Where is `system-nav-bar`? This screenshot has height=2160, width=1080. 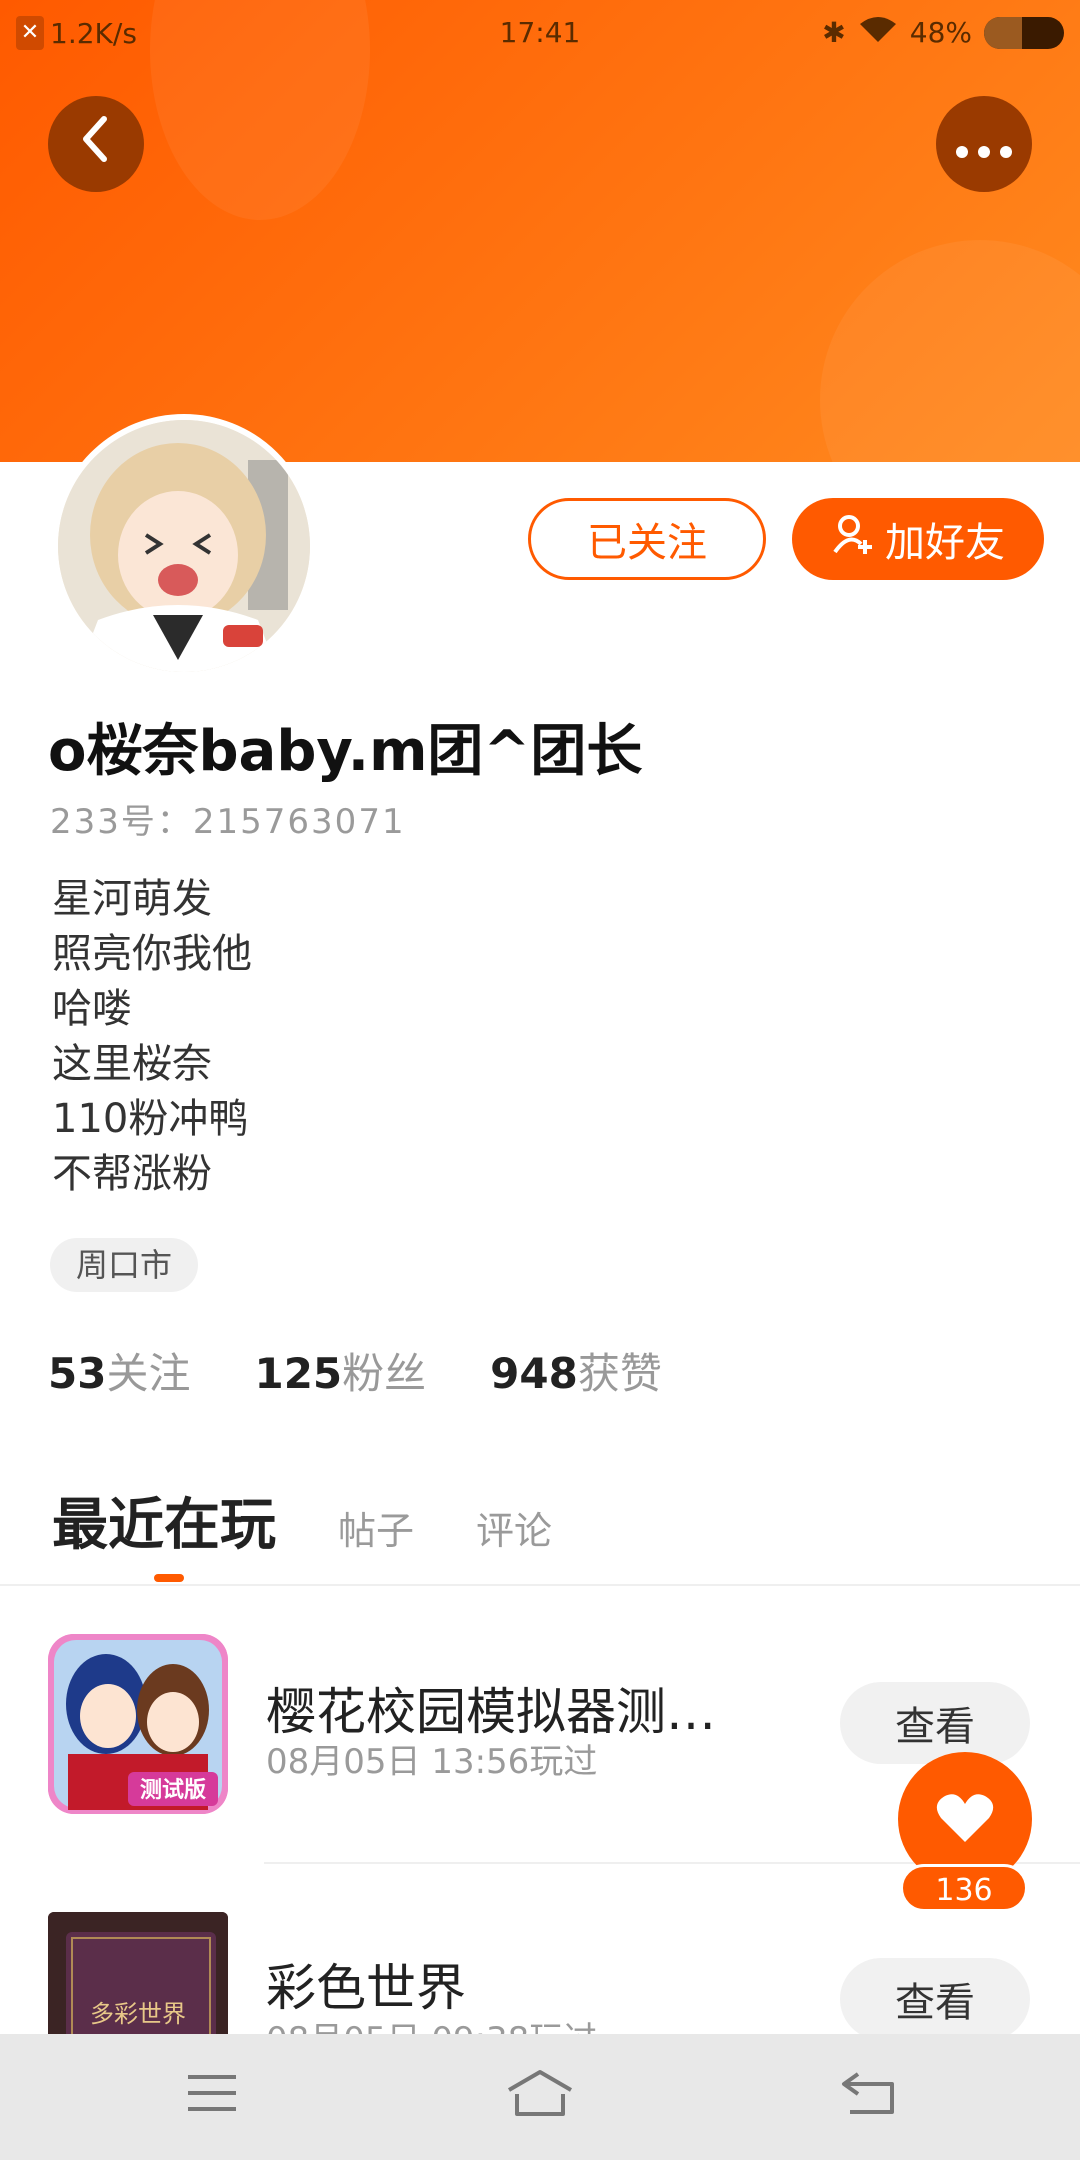 system-nav-bar is located at coordinates (540, 2097).